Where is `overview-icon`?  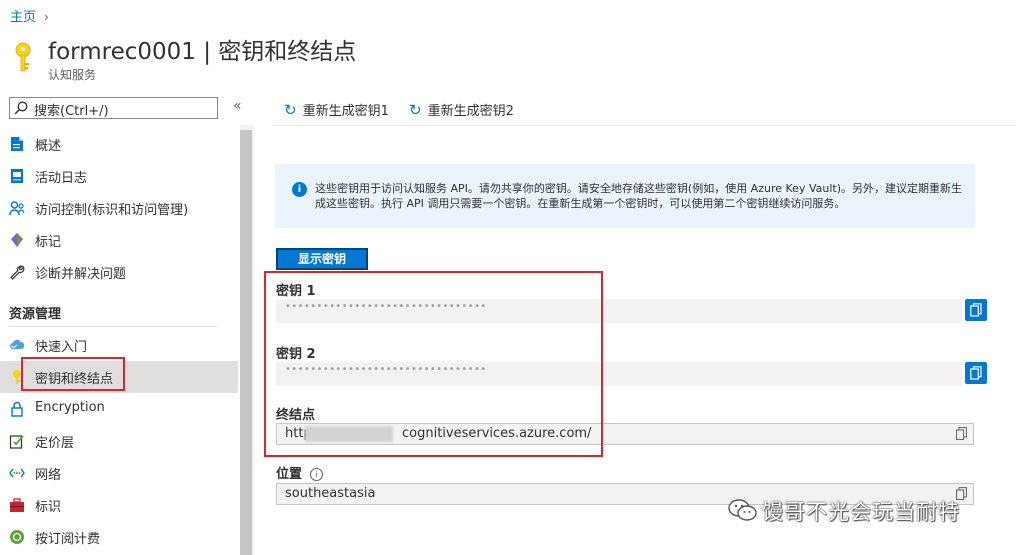
overview-icon is located at coordinates (17, 144).